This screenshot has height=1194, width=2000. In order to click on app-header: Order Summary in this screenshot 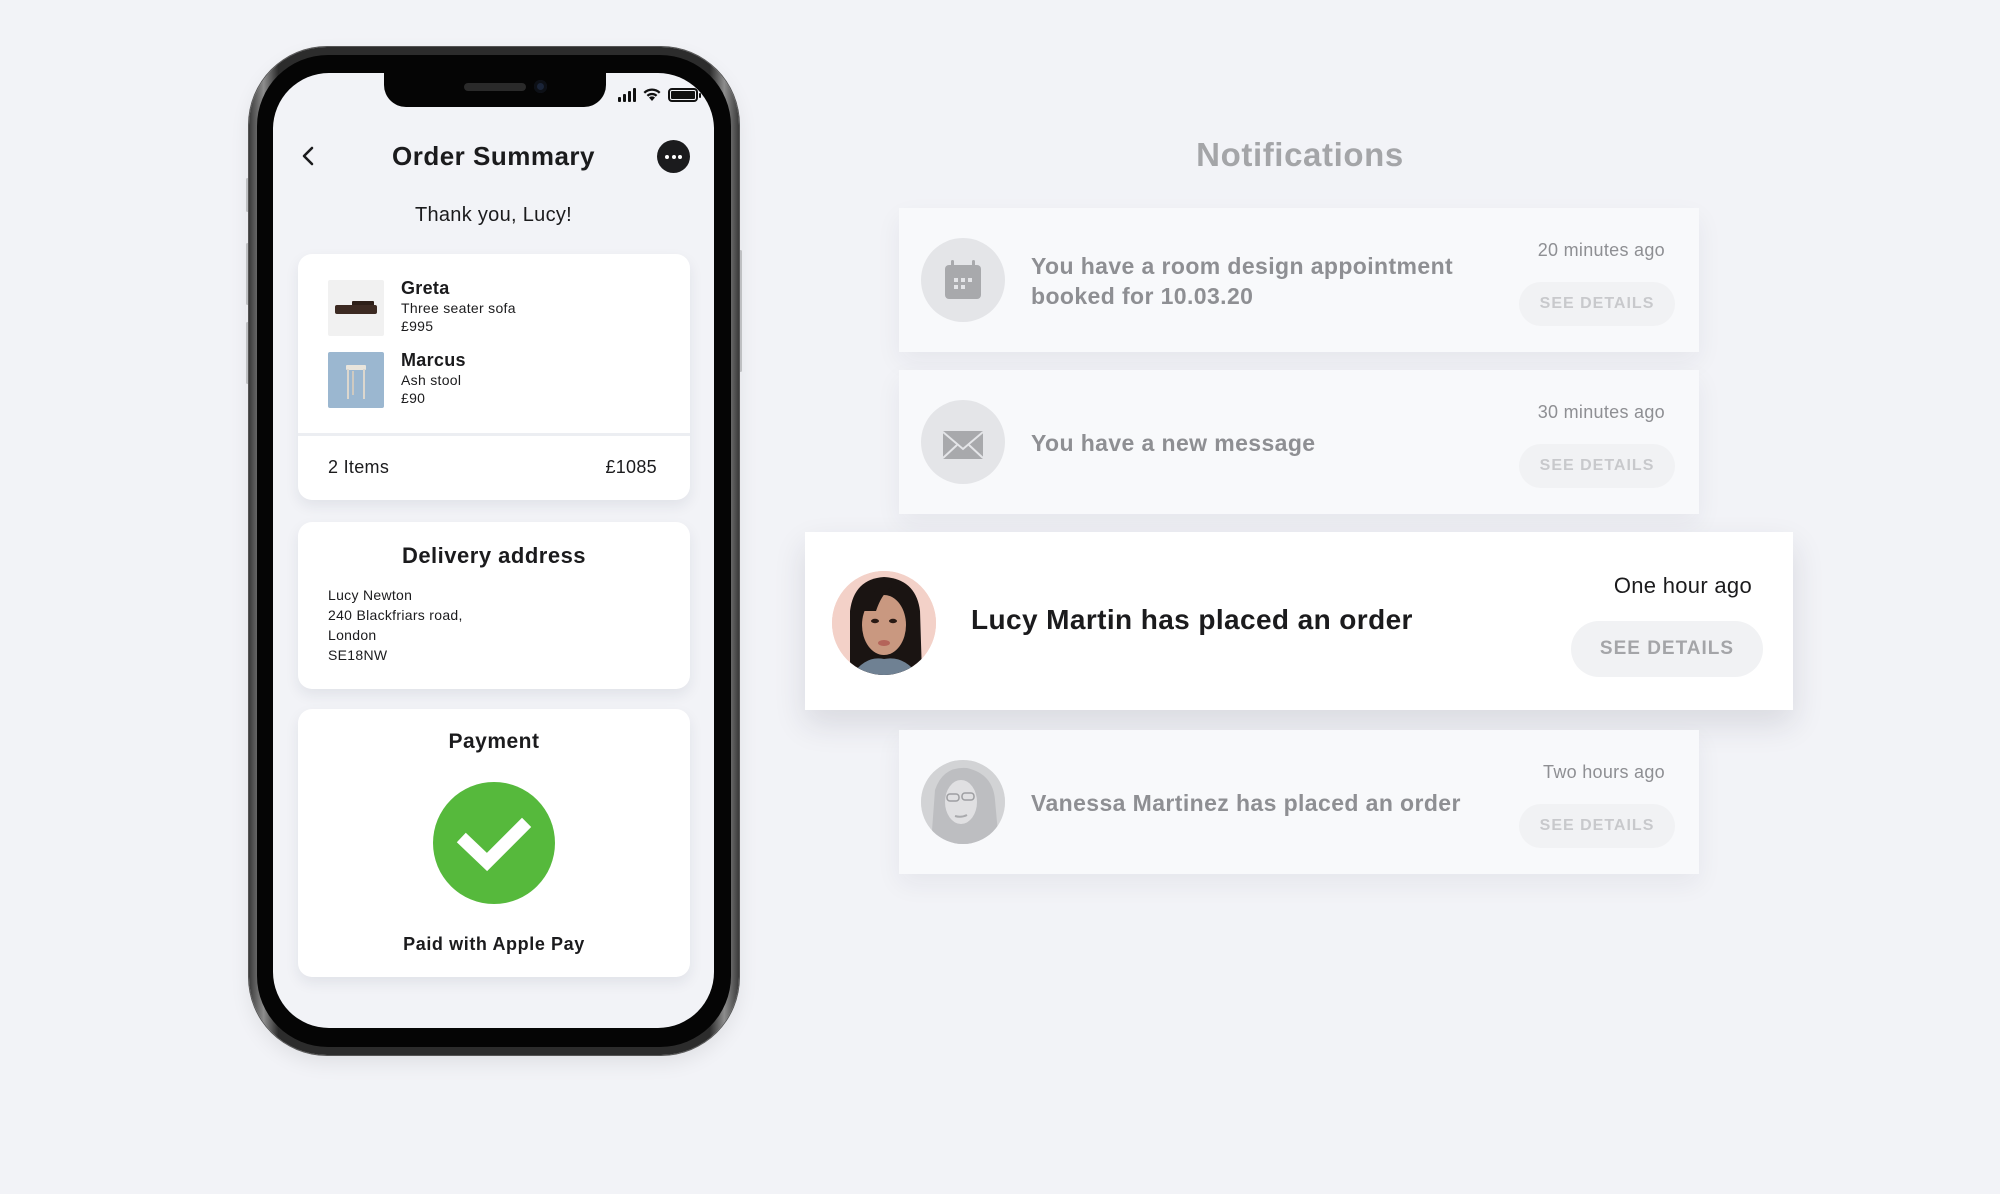, I will do `click(493, 156)`.